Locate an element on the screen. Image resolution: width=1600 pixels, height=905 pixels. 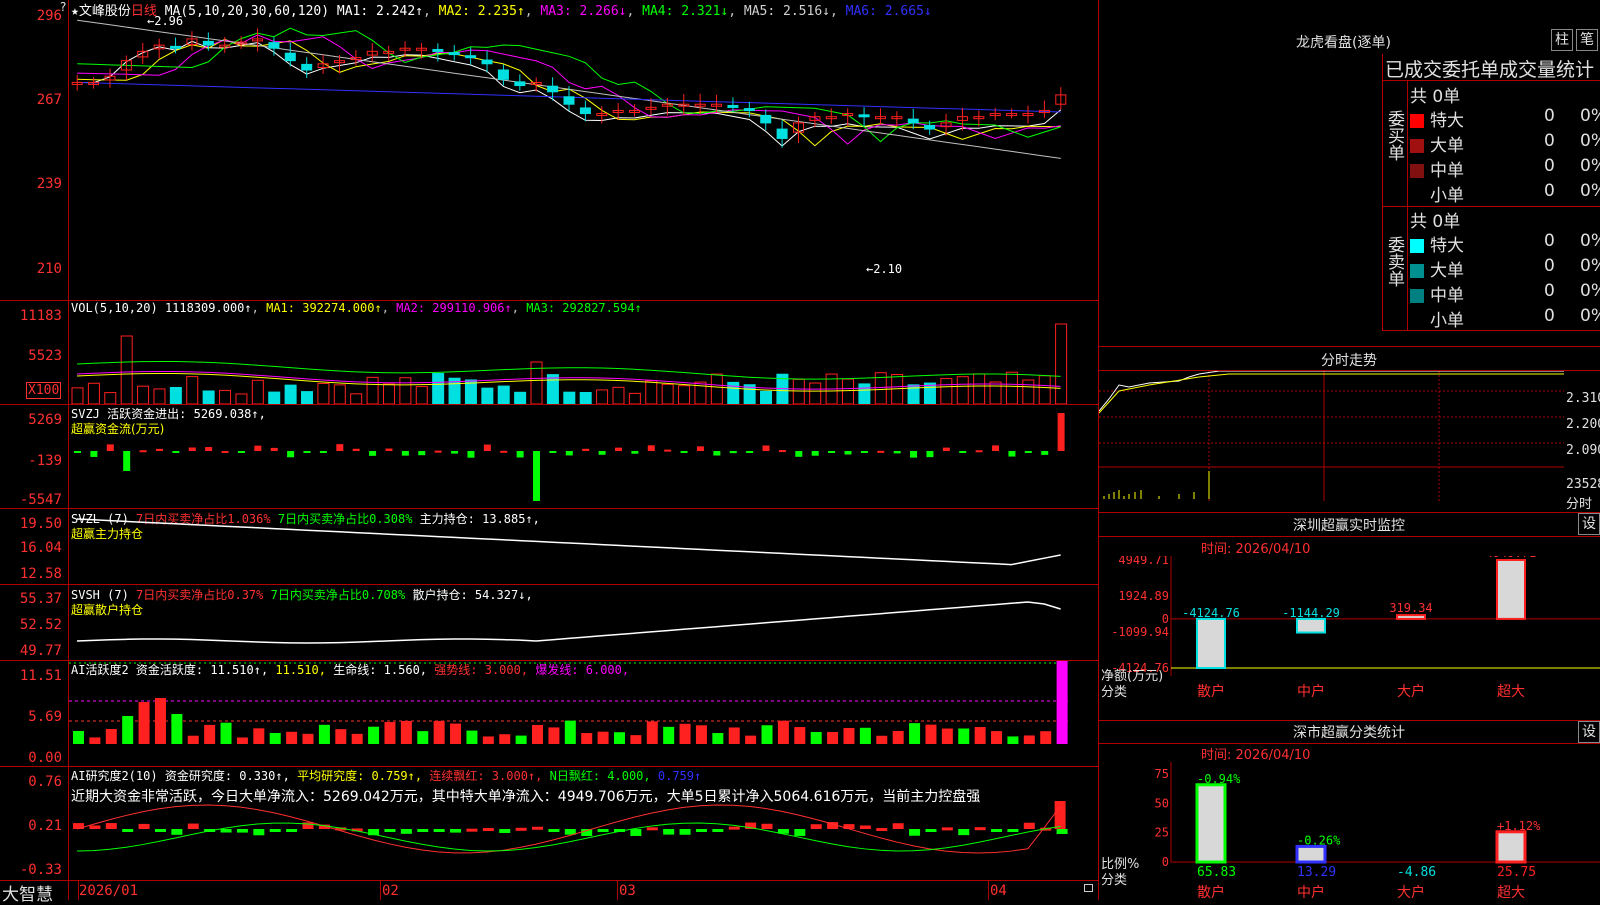
date-label: 04 is located at coordinates (998, 891).